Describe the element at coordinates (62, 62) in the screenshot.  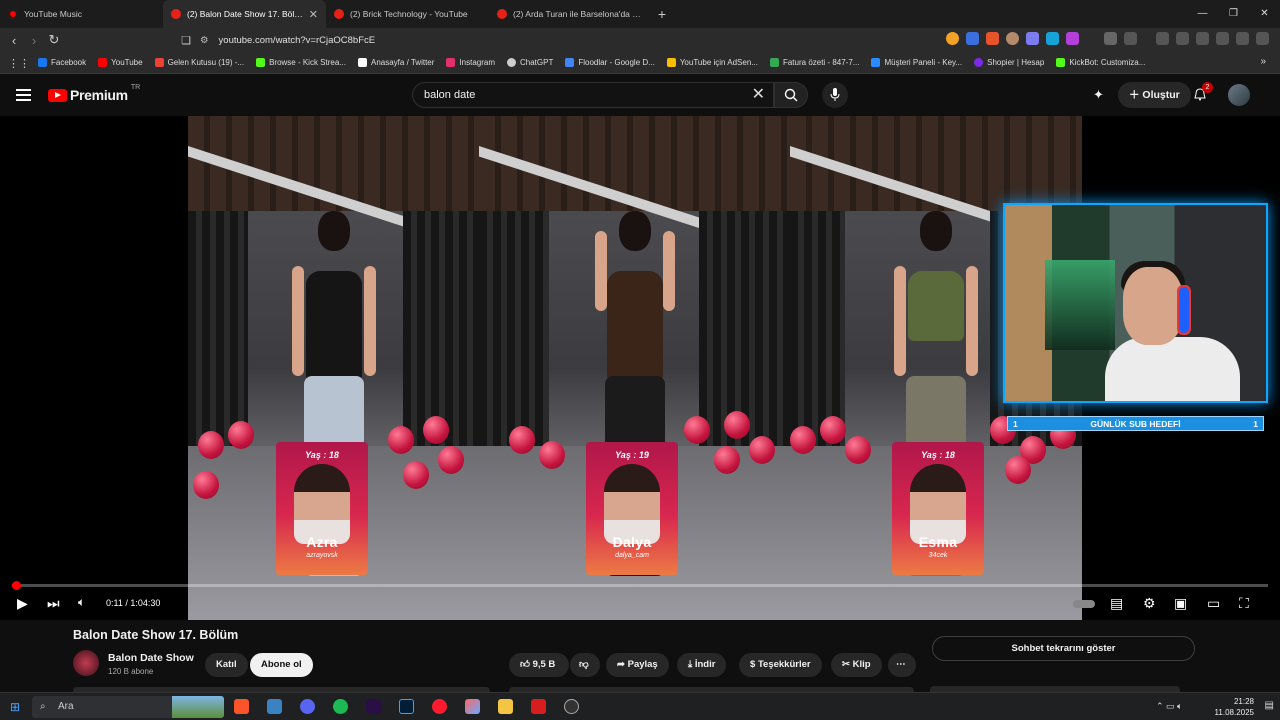
I see `bookmark-facebook: Facebook` at that location.